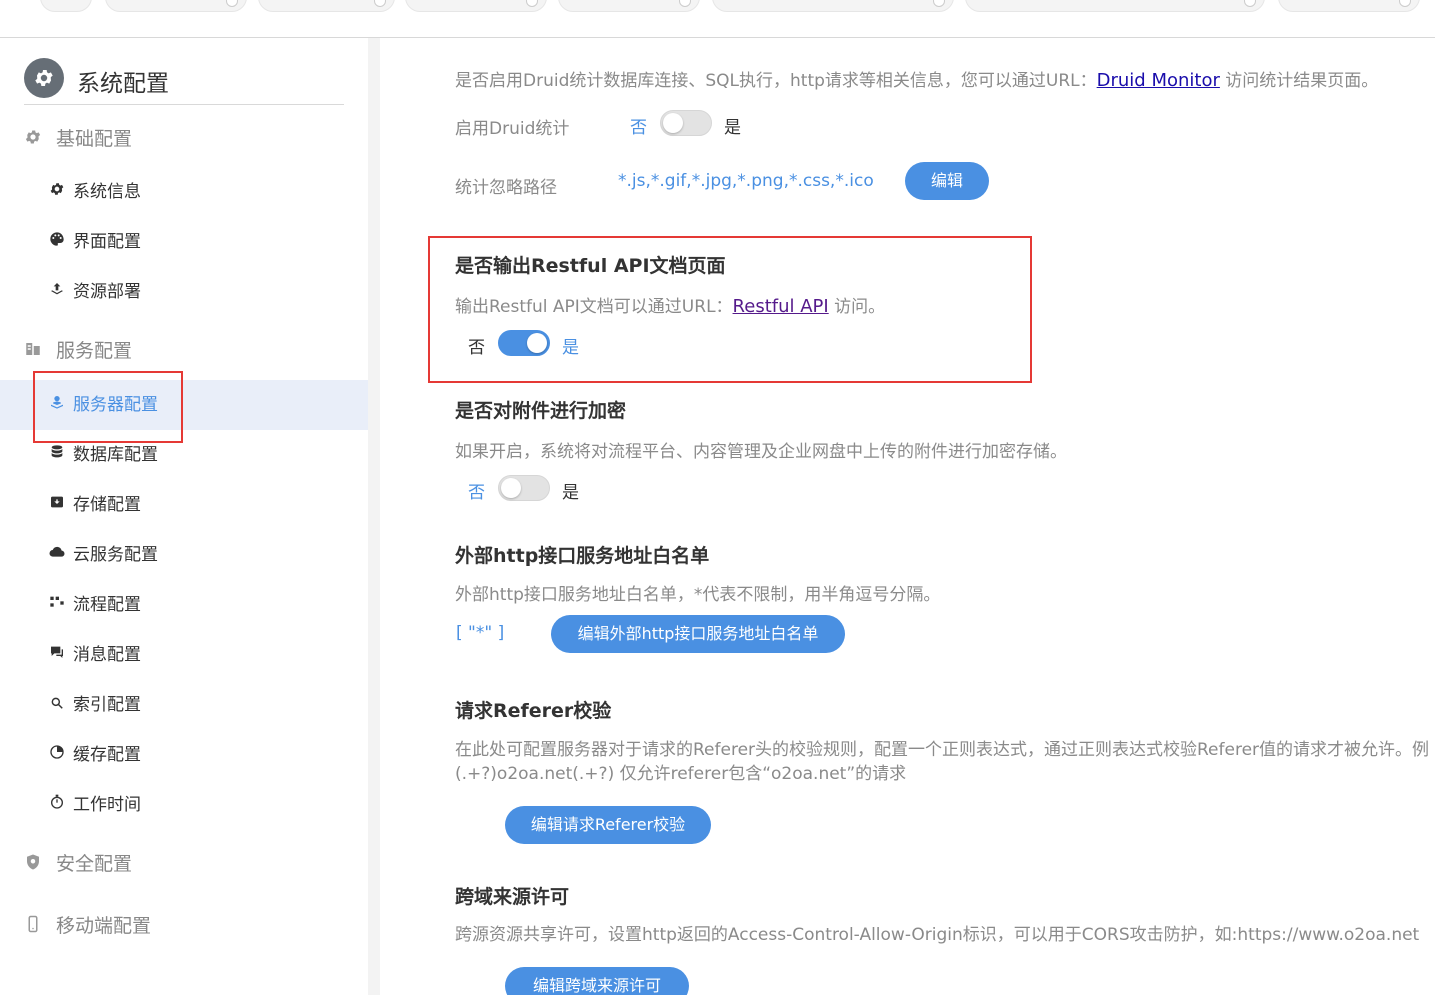 The height and width of the screenshot is (995, 1435). I want to click on sidebar-item-resource-deploy: 资源部署, so click(94, 292).